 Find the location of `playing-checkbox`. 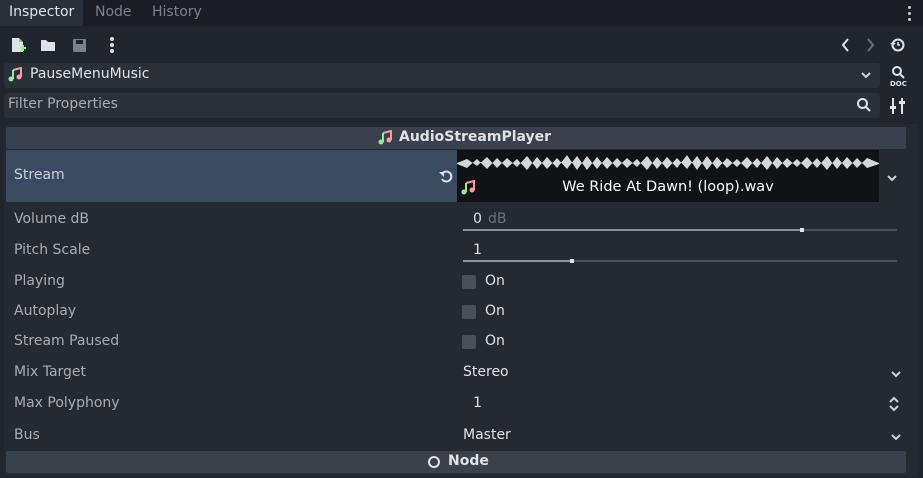

playing-checkbox is located at coordinates (469, 282).